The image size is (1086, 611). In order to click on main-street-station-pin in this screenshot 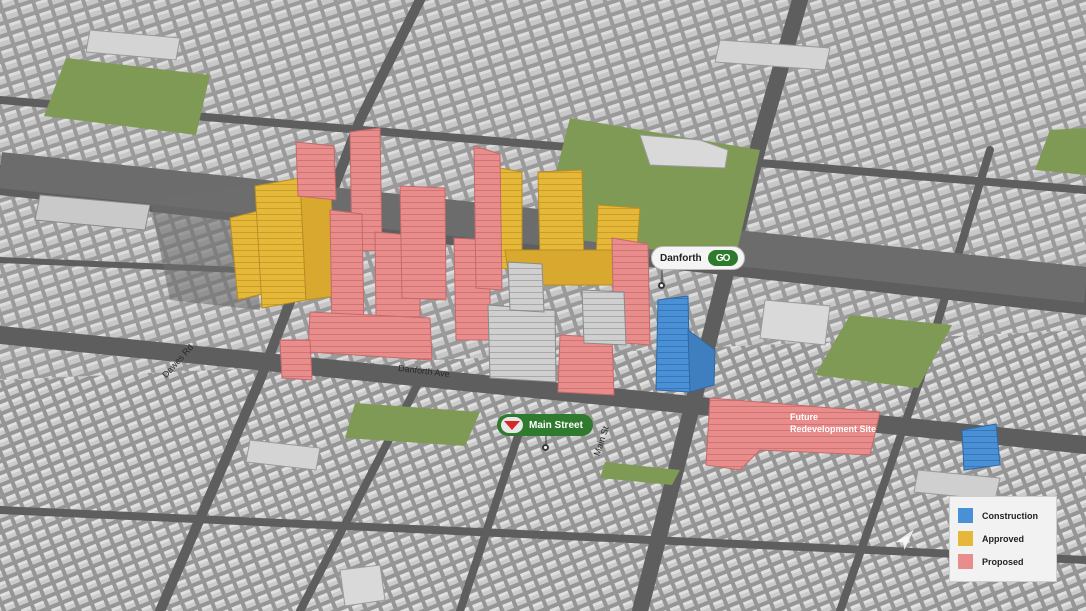, I will do `click(545, 447)`.